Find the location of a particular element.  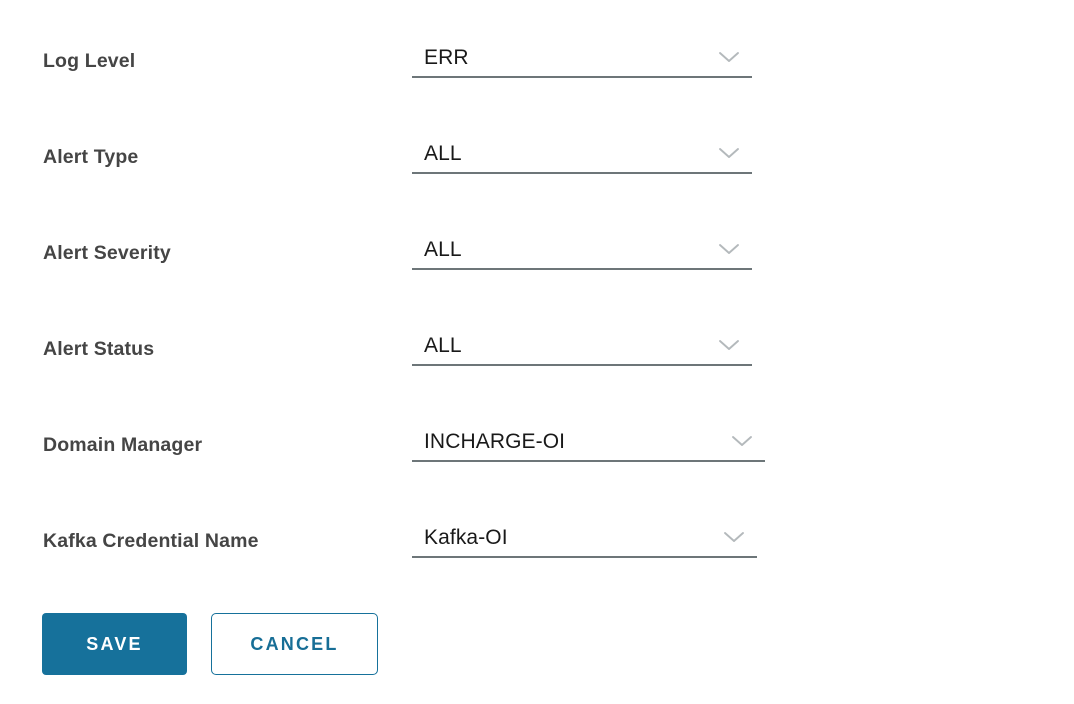

field-label: Alert Status is located at coordinates (99, 349).